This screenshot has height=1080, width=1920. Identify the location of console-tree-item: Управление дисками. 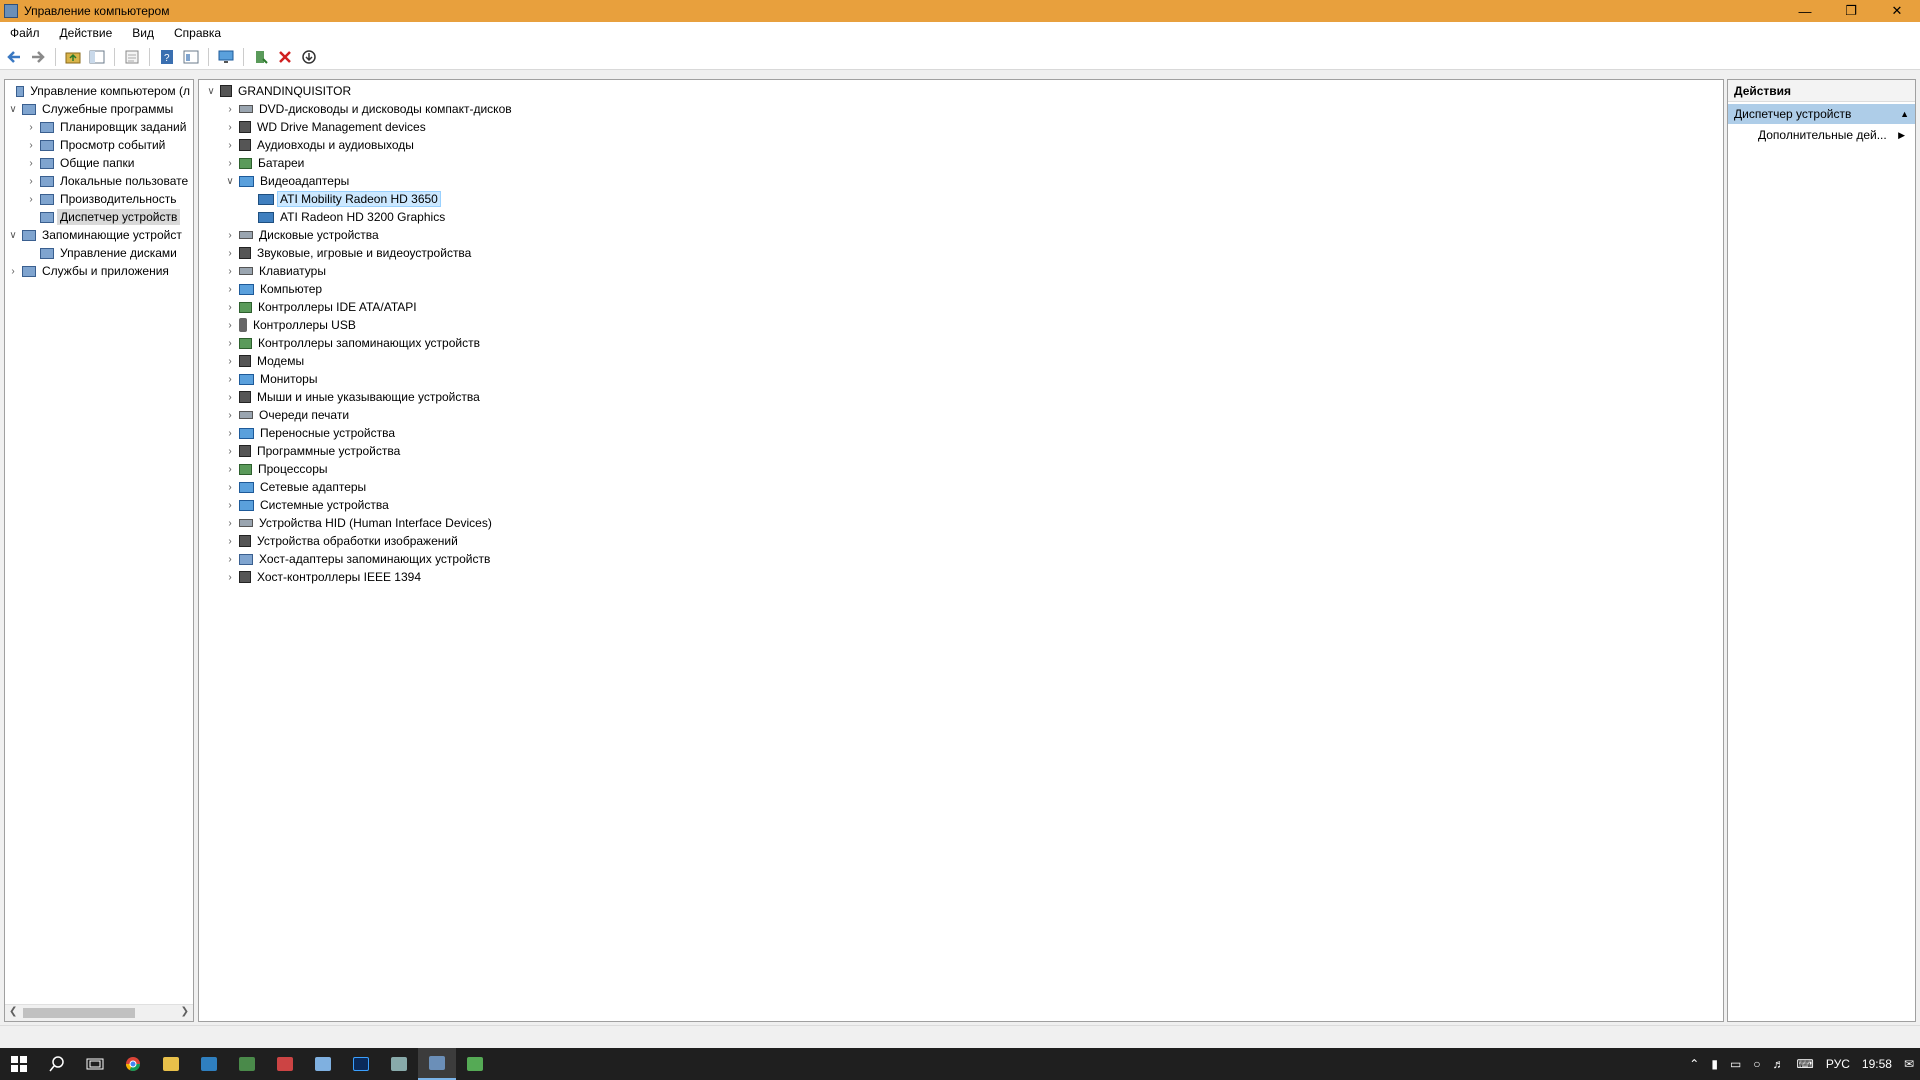
(99, 253).